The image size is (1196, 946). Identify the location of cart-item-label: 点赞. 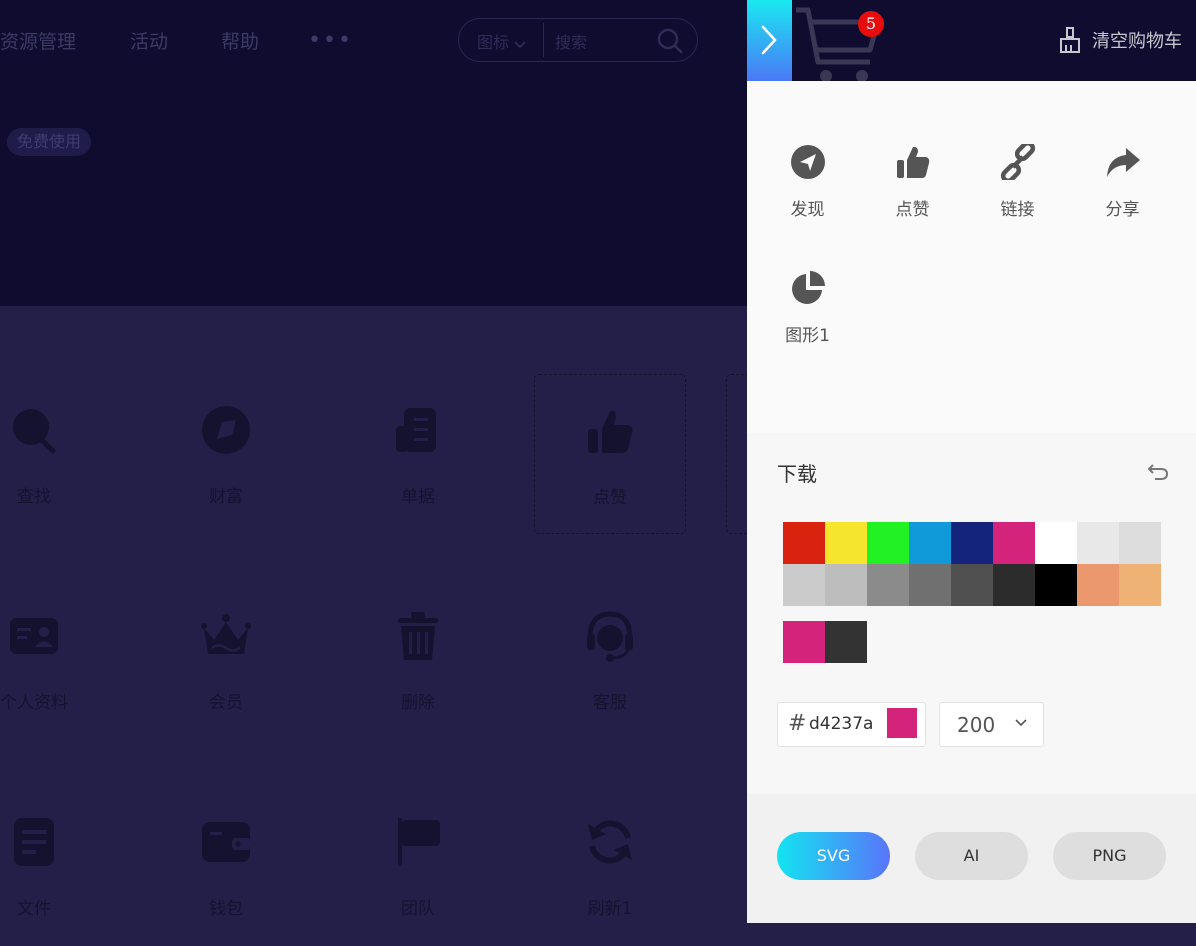
(912, 210).